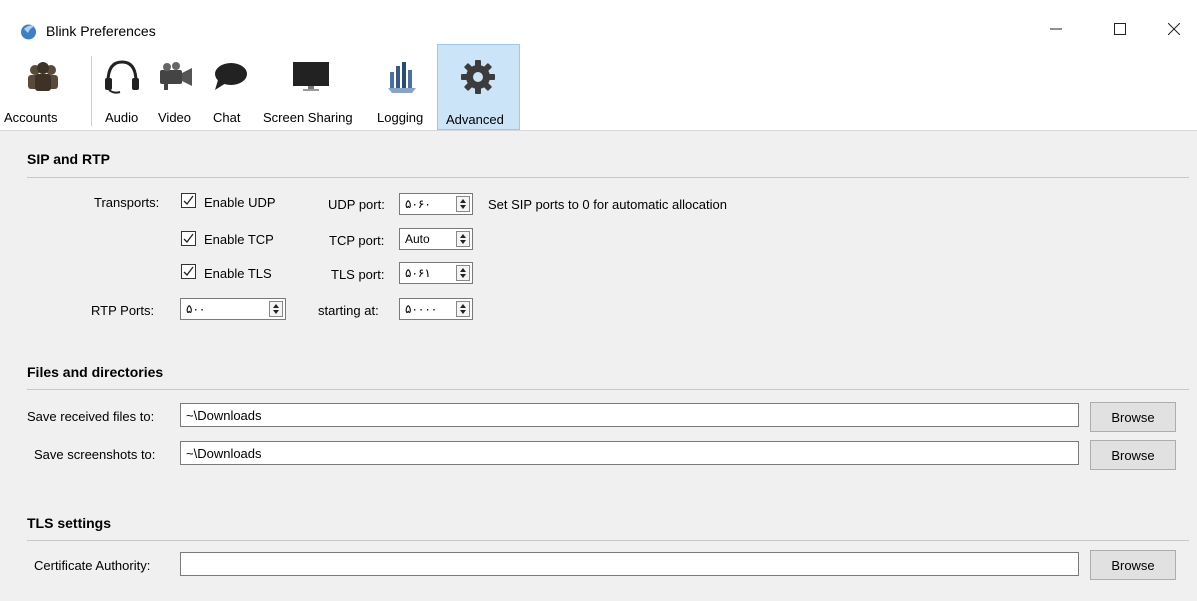 Image resolution: width=1197 pixels, height=601 pixels. I want to click on save-received-files-input: ~\Downloads, so click(629, 415).